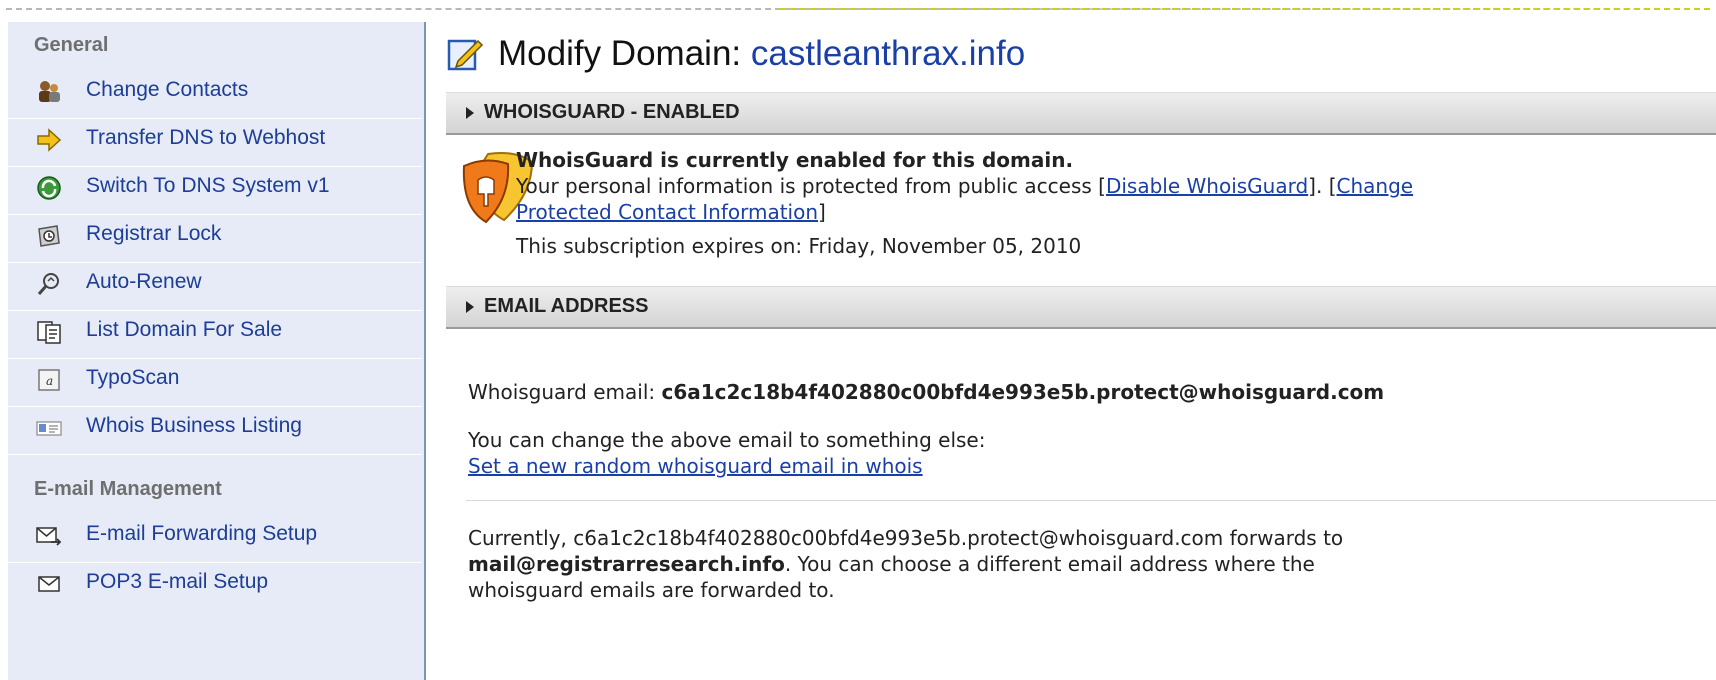  What do you see at coordinates (206, 137) in the screenshot?
I see `sidebar-item-label: Transfer DNS to Webhost` at bounding box center [206, 137].